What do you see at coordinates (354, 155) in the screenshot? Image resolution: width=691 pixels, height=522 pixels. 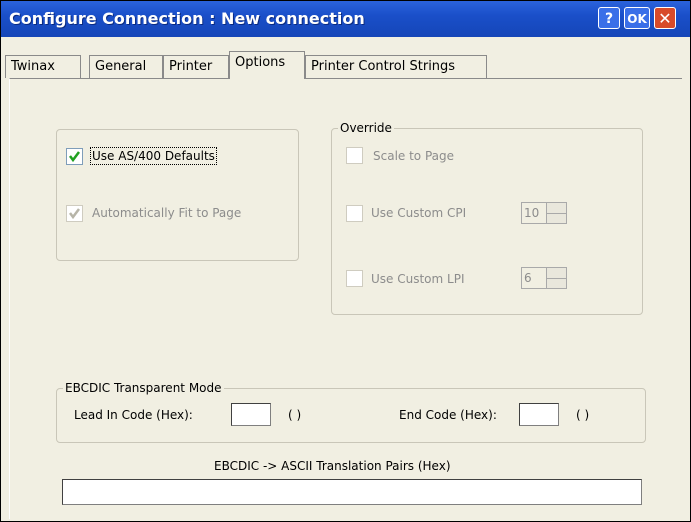 I see `scale-to-page-checkbox` at bounding box center [354, 155].